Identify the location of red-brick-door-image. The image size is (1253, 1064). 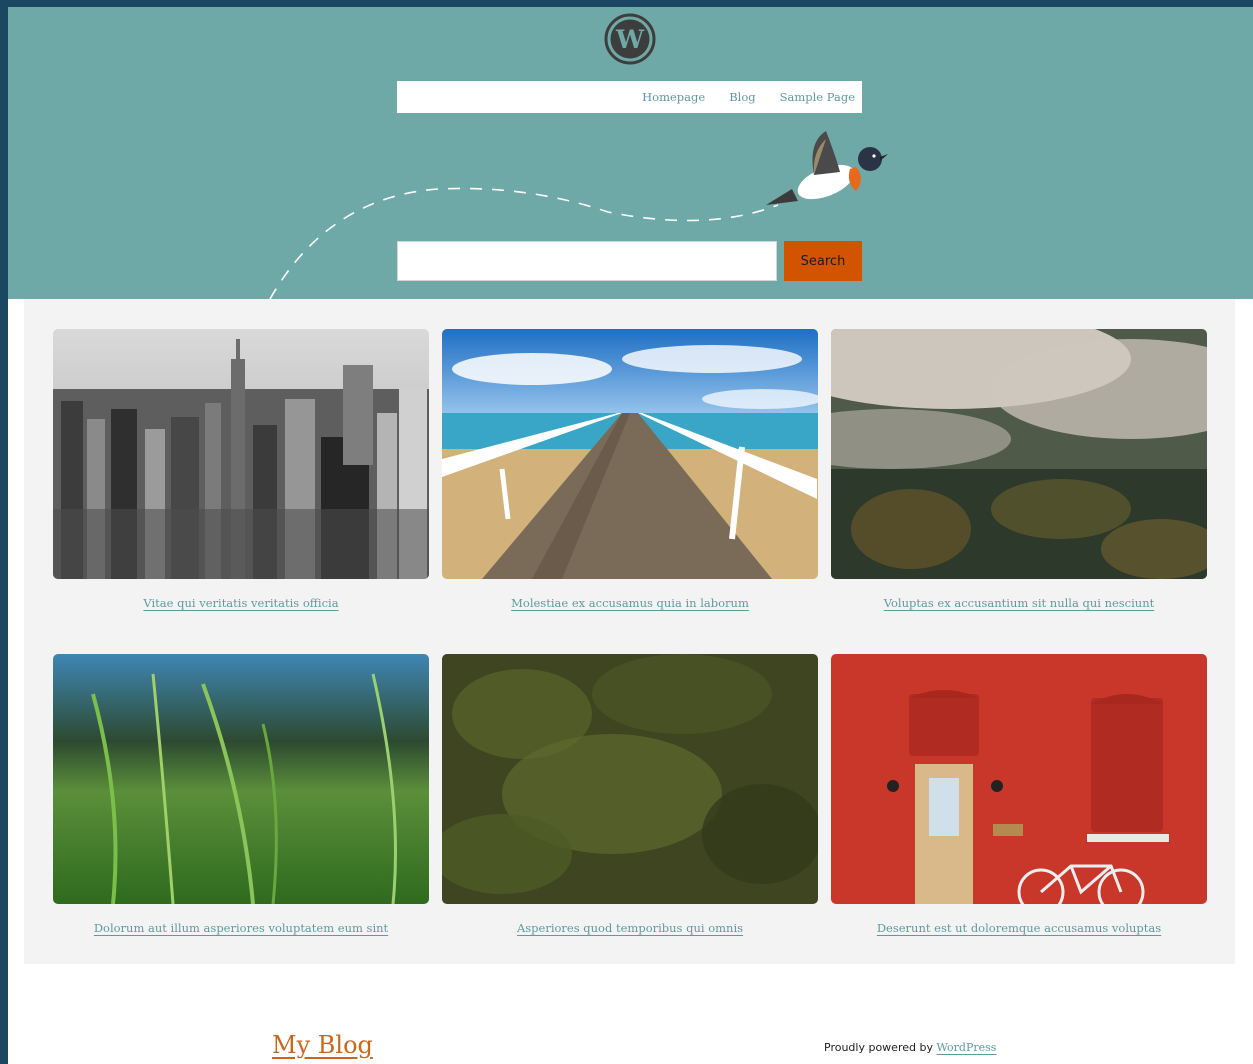
(1019, 779).